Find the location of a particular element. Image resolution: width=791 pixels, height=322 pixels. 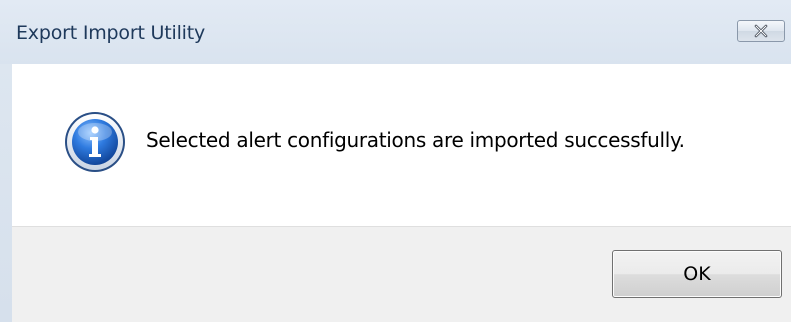

window-title: Export Import Utility is located at coordinates (111, 33).